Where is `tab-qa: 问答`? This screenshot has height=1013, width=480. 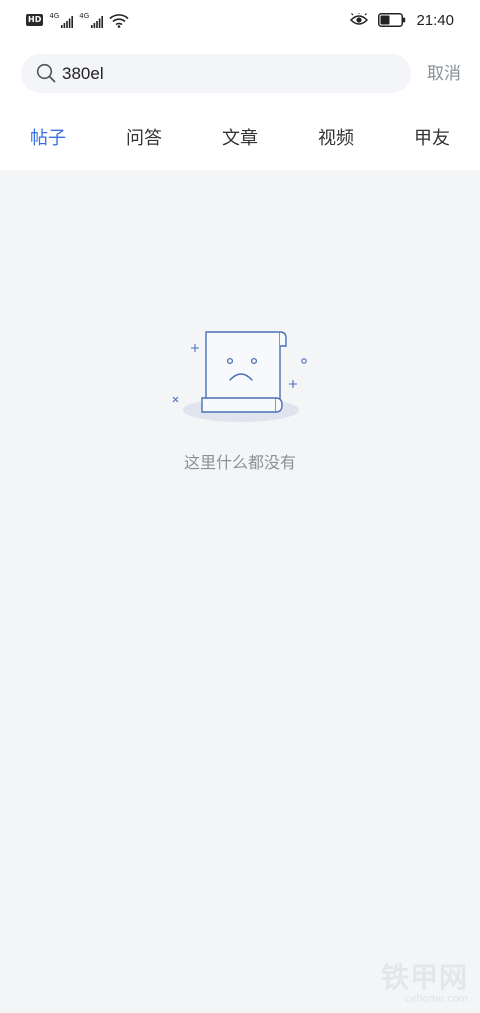 tab-qa: 问答 is located at coordinates (144, 139).